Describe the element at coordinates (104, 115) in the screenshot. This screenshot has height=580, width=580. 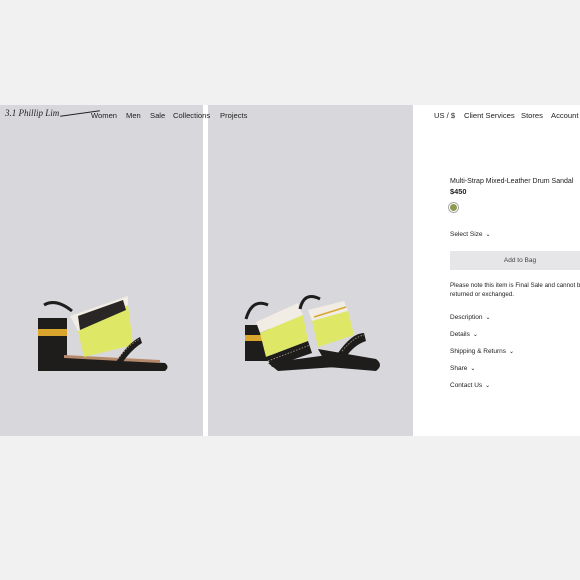
I see `nav-women: Women` at that location.